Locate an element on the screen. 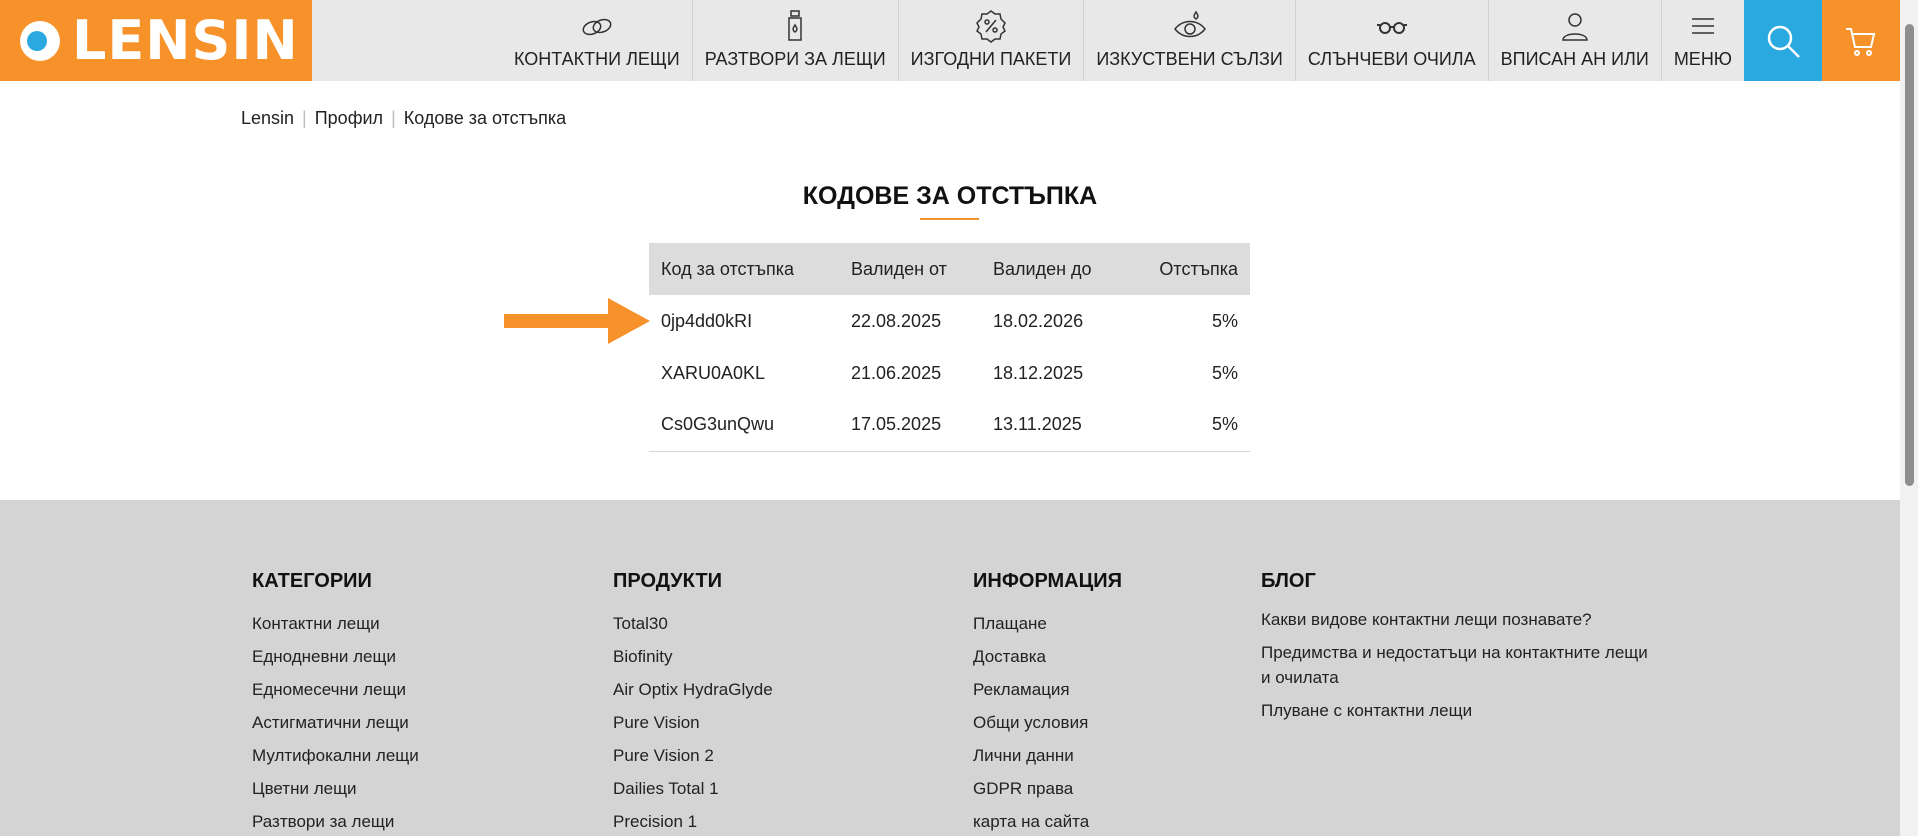 This screenshot has width=1918, height=836. nav-label: МЕНЮ is located at coordinates (1702, 59).